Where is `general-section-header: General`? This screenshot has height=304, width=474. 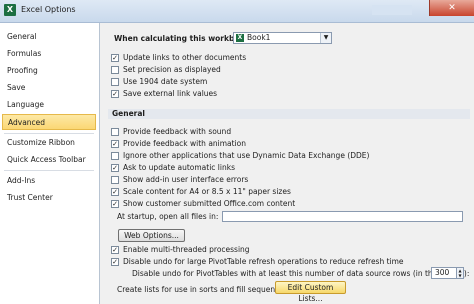
general-section-header: General is located at coordinates (289, 114).